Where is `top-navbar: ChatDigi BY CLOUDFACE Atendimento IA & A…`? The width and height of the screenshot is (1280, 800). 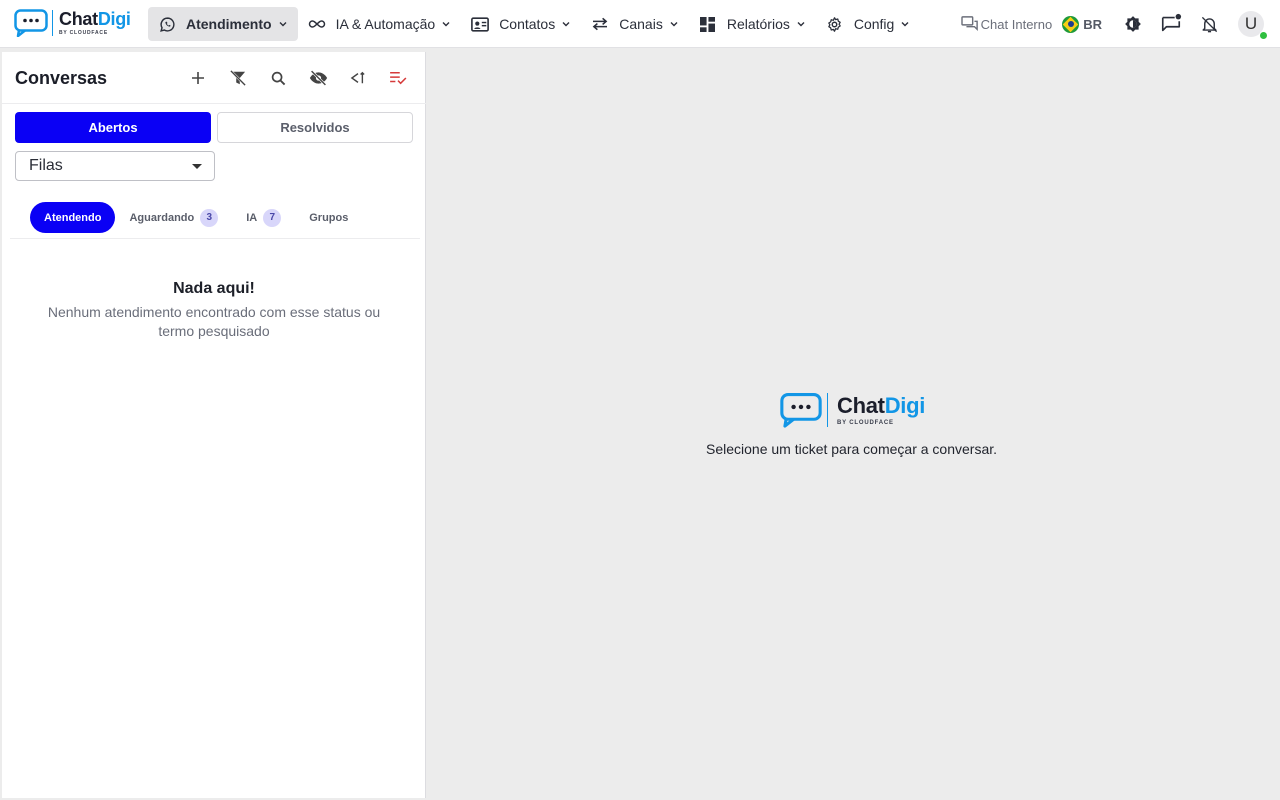
top-navbar: ChatDigi BY CLOUDFACE Atendimento IA & A… is located at coordinates (640, 24).